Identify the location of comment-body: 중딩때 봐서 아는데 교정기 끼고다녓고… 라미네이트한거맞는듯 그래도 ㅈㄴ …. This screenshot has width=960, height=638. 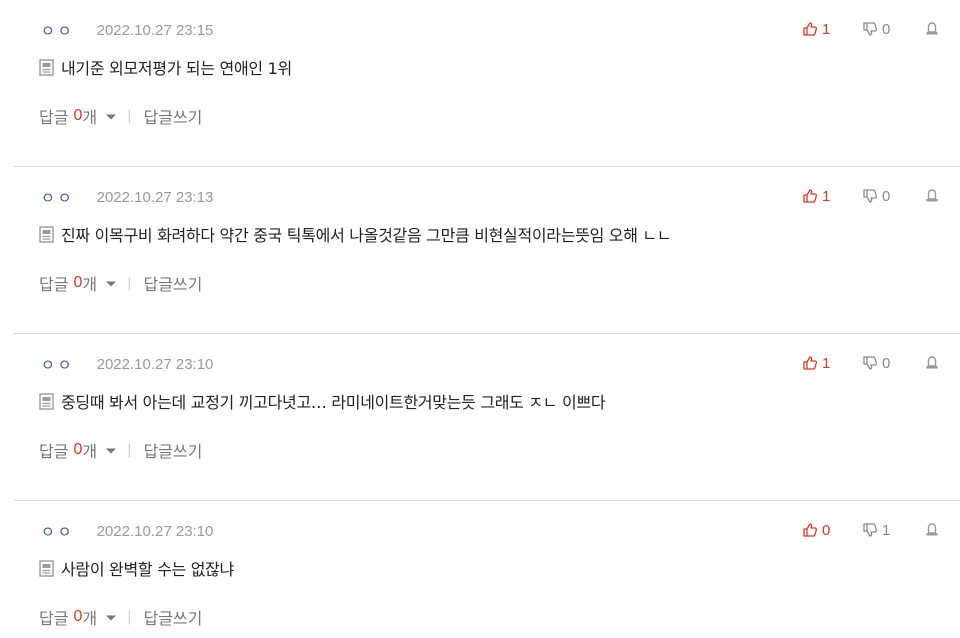
(322, 401).